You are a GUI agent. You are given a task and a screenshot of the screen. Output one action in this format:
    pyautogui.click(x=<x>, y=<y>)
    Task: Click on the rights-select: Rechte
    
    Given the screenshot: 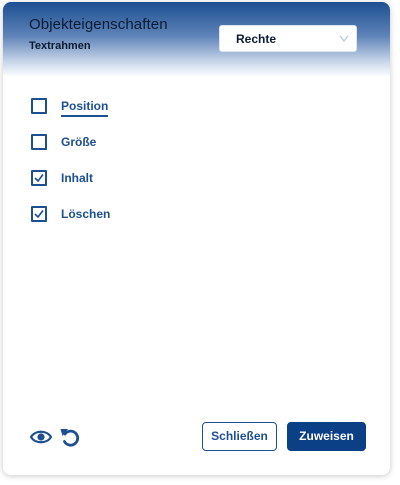 What is the action you would take?
    pyautogui.click(x=288, y=38)
    